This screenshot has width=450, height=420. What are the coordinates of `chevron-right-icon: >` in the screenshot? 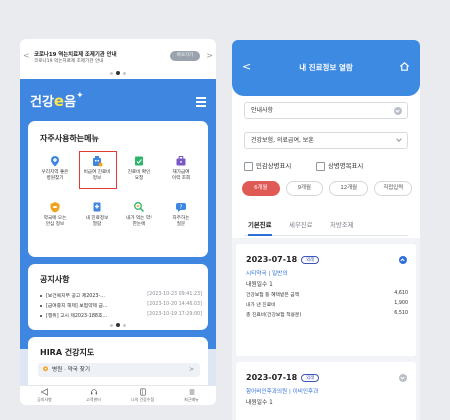 It's located at (191, 369).